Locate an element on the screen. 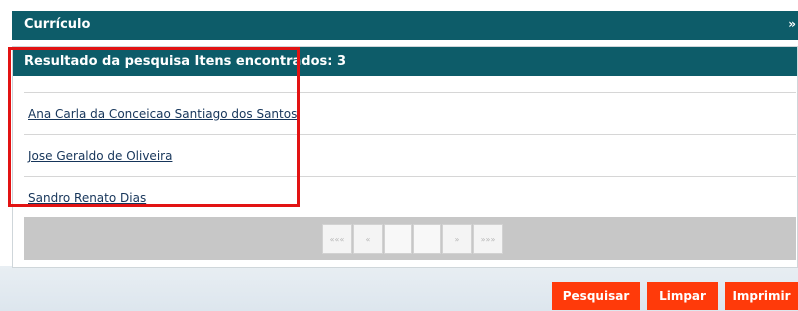 This screenshot has width=798, height=311. collapse-chevron-icon: » is located at coordinates (792, 24).